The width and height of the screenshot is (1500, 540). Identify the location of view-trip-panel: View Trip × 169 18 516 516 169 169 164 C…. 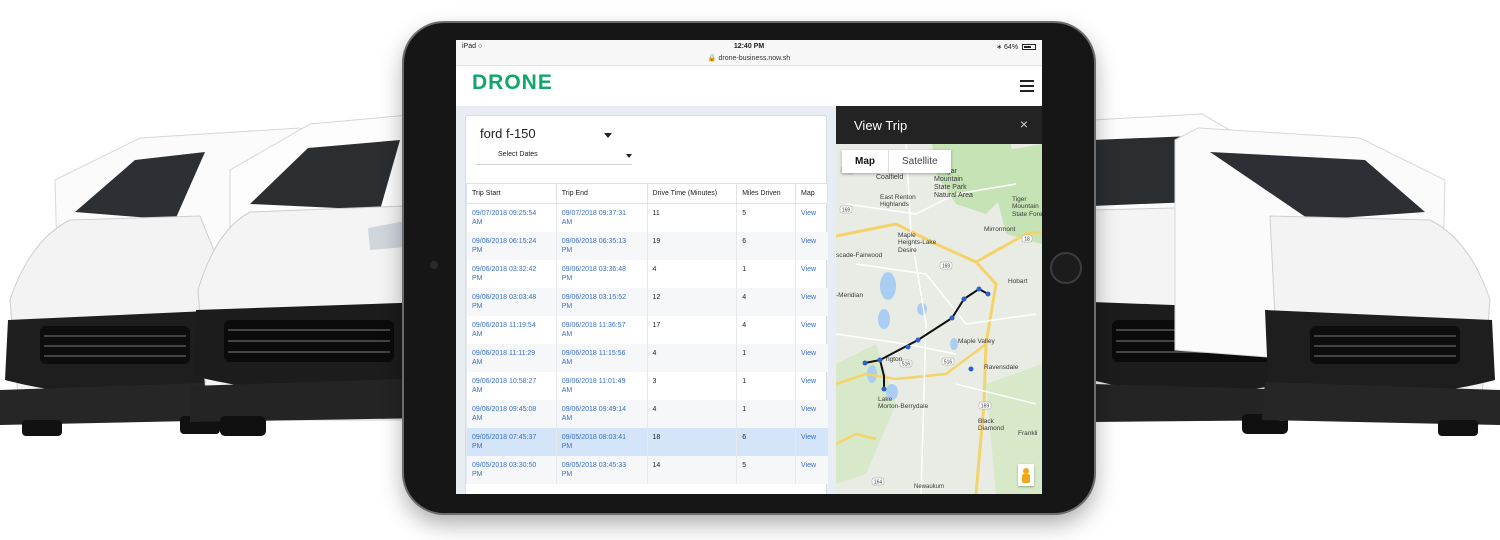
(939, 300).